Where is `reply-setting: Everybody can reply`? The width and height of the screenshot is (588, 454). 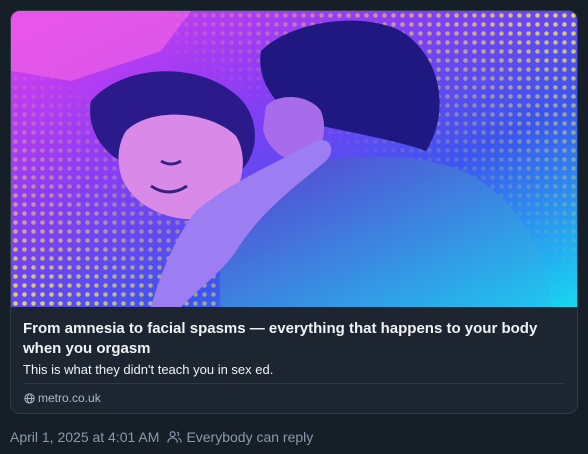 reply-setting: Everybody can reply is located at coordinates (240, 437).